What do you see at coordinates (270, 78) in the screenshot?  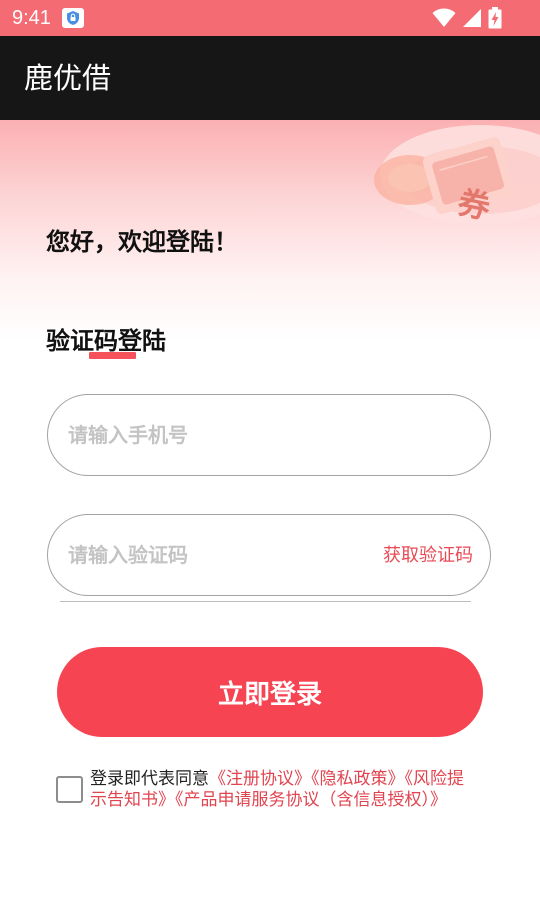 I see `app-bar: 鹿优借` at bounding box center [270, 78].